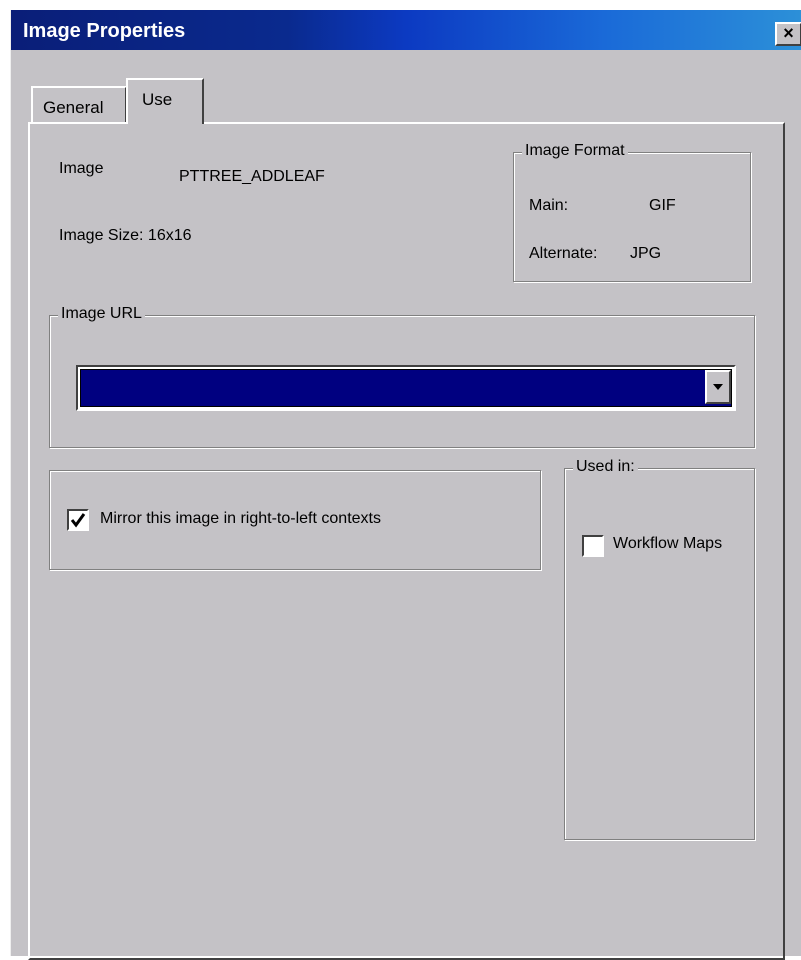 The height and width of the screenshot is (960, 801). What do you see at coordinates (659, 649) in the screenshot?
I see `used-in-group: Used in: Workflow Maps` at bounding box center [659, 649].